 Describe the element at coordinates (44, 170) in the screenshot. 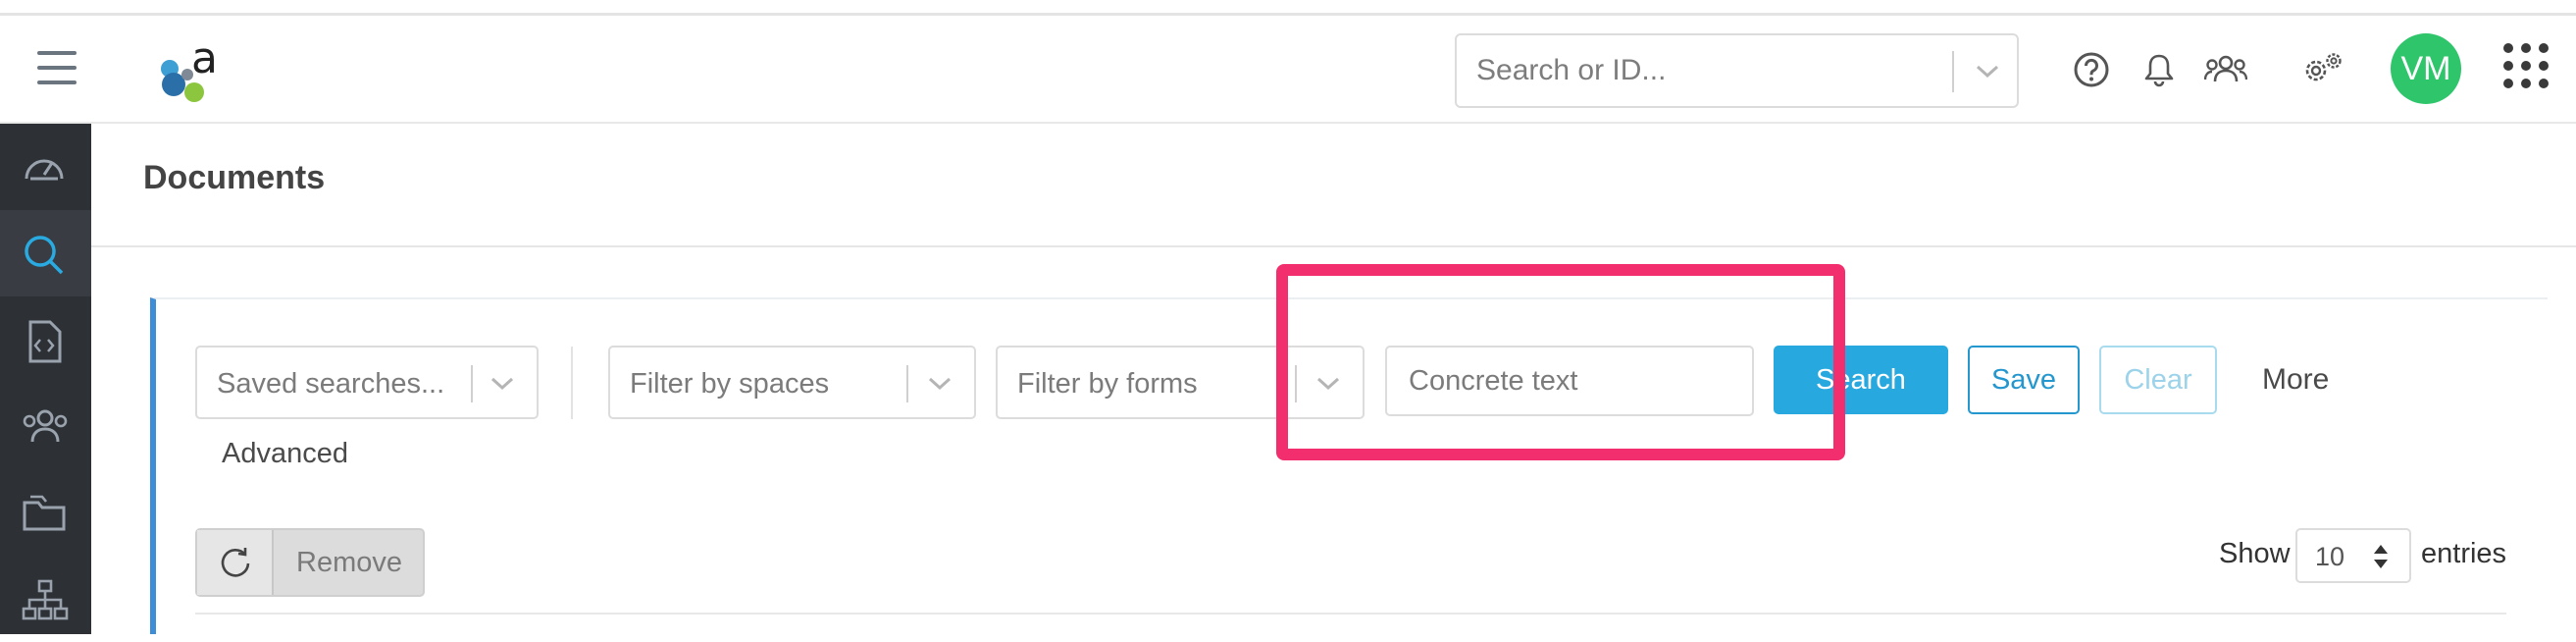

I see `gauge-icon` at that location.